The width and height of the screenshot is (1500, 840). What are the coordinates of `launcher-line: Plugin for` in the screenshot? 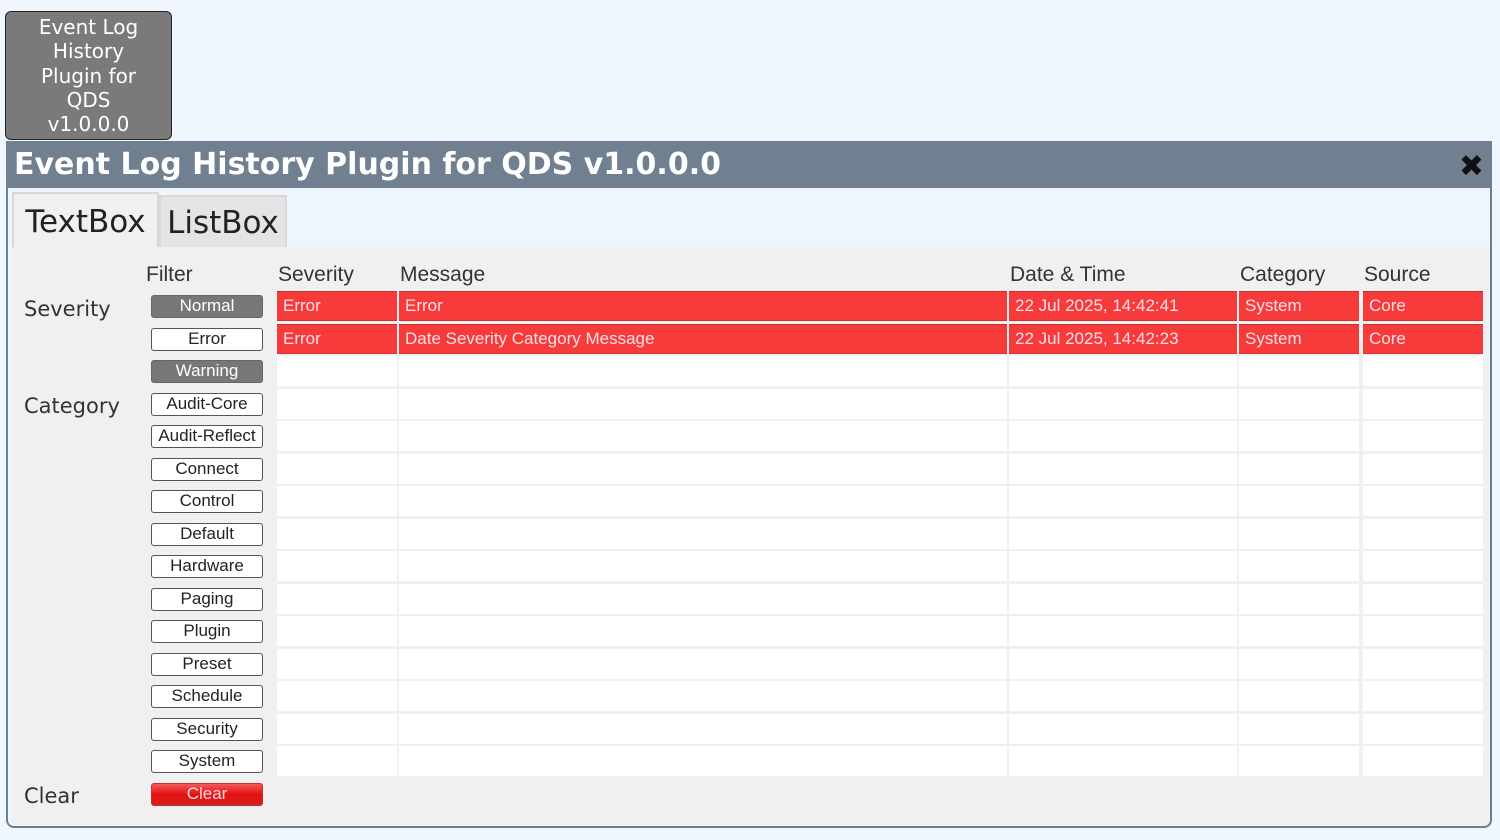 It's located at (88, 75).